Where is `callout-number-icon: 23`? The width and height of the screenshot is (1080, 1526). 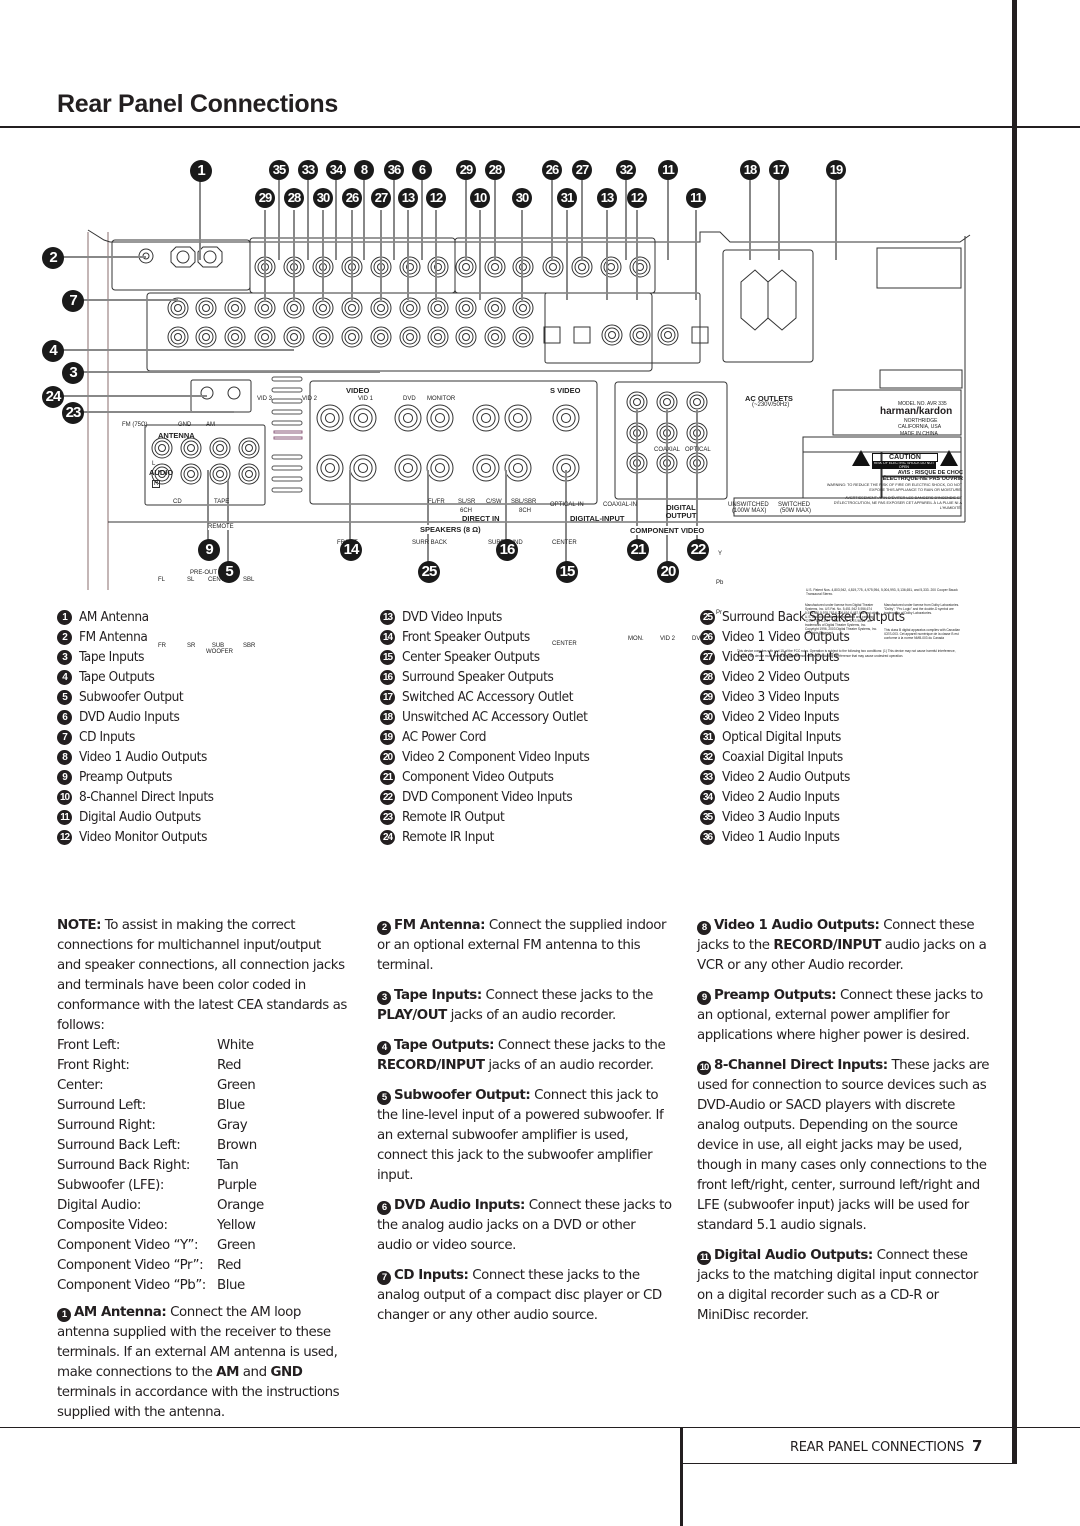 callout-number-icon: 23 is located at coordinates (387, 817).